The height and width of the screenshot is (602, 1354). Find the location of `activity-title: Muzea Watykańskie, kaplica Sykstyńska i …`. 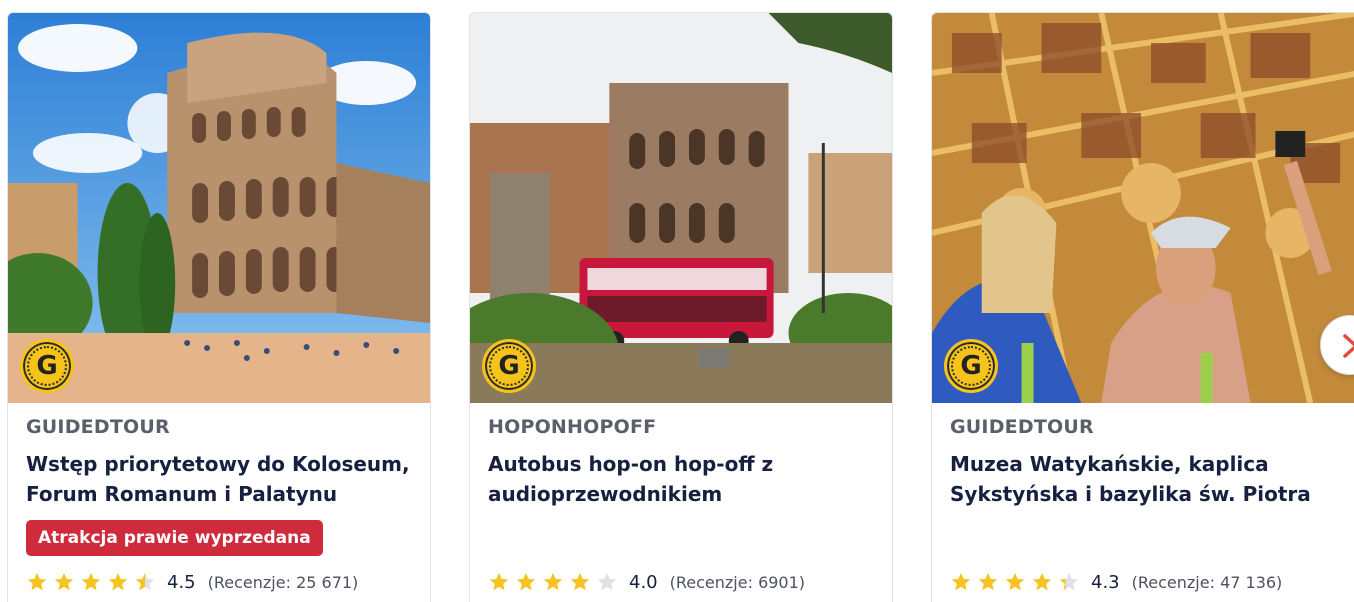

activity-title: Muzea Watykańskie, kaplica Sykstyńska i … is located at coordinates (1145, 479).